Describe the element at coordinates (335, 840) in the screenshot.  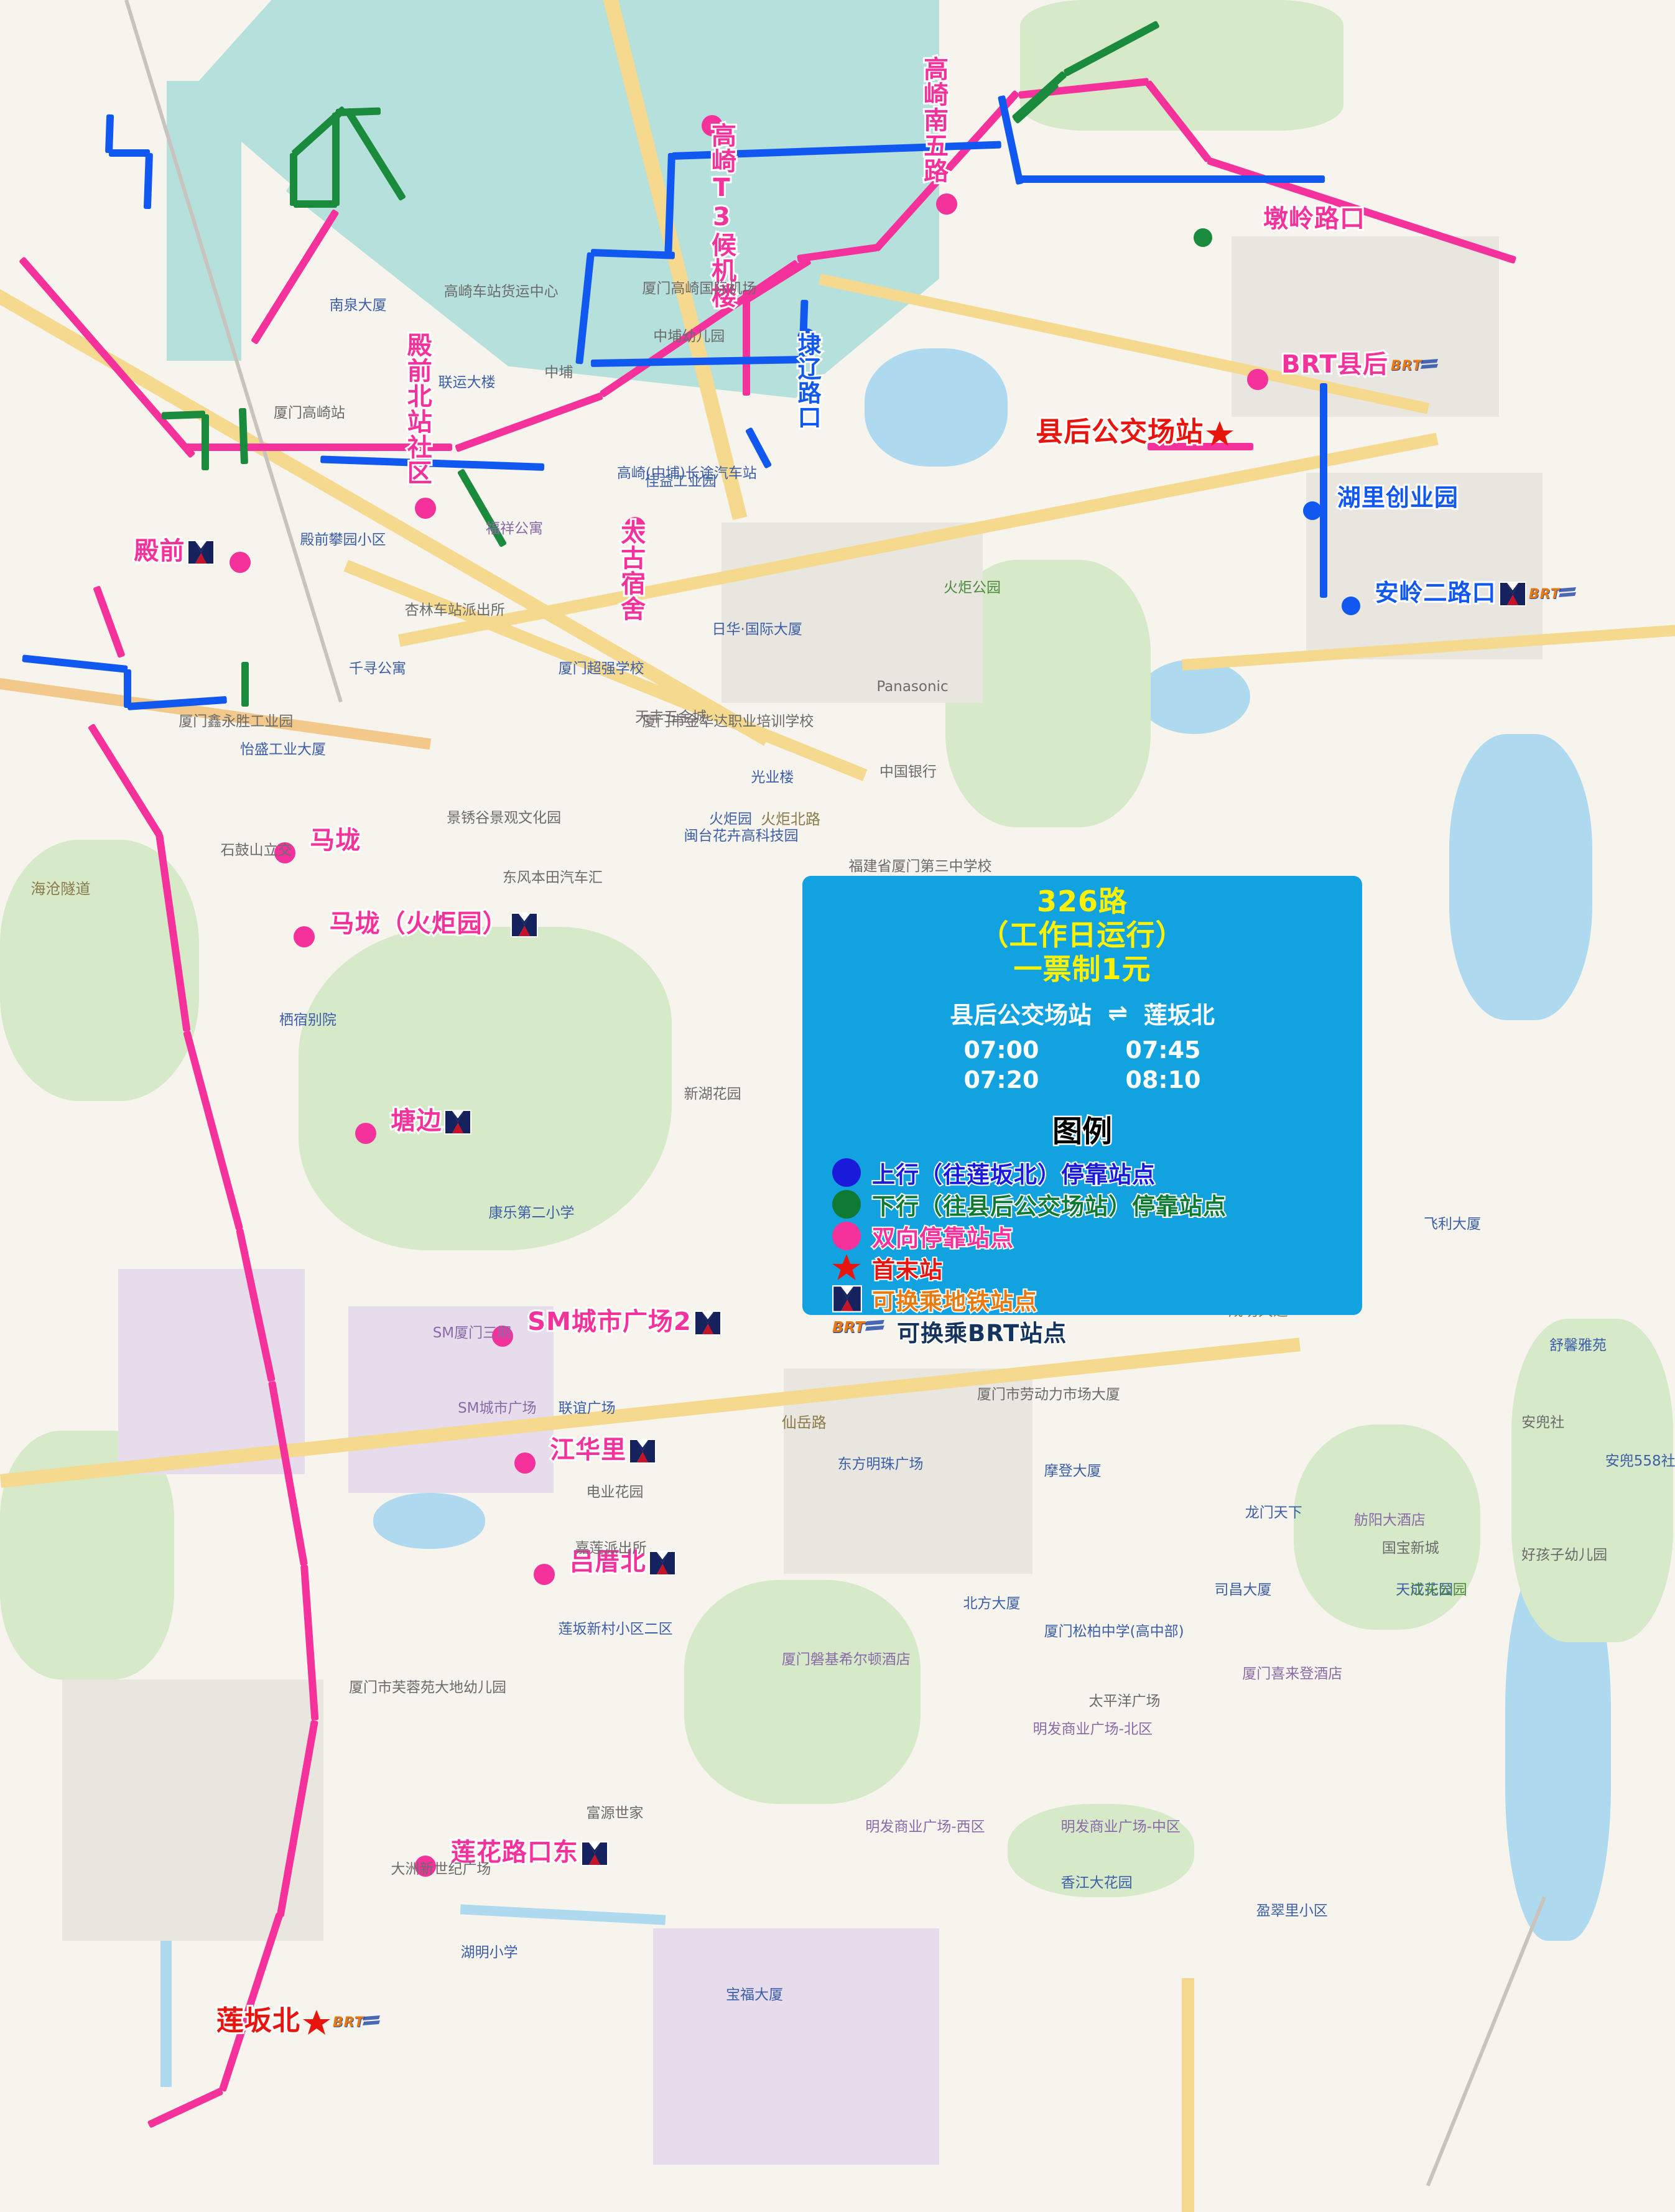
I see `station-label: 马垅` at that location.